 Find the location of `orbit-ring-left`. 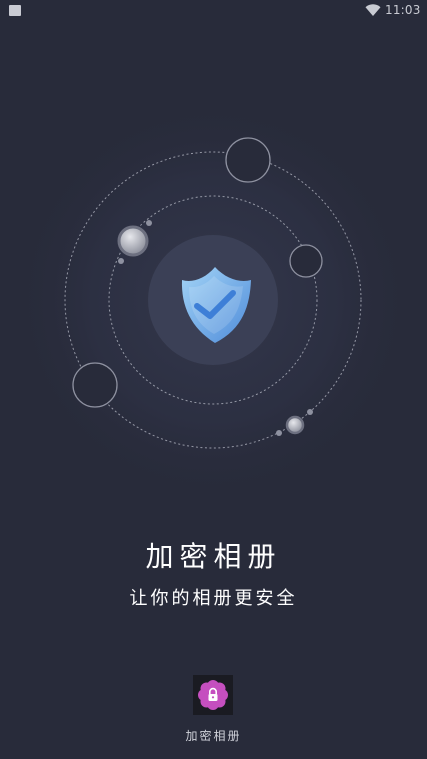

orbit-ring-left is located at coordinates (95, 385).